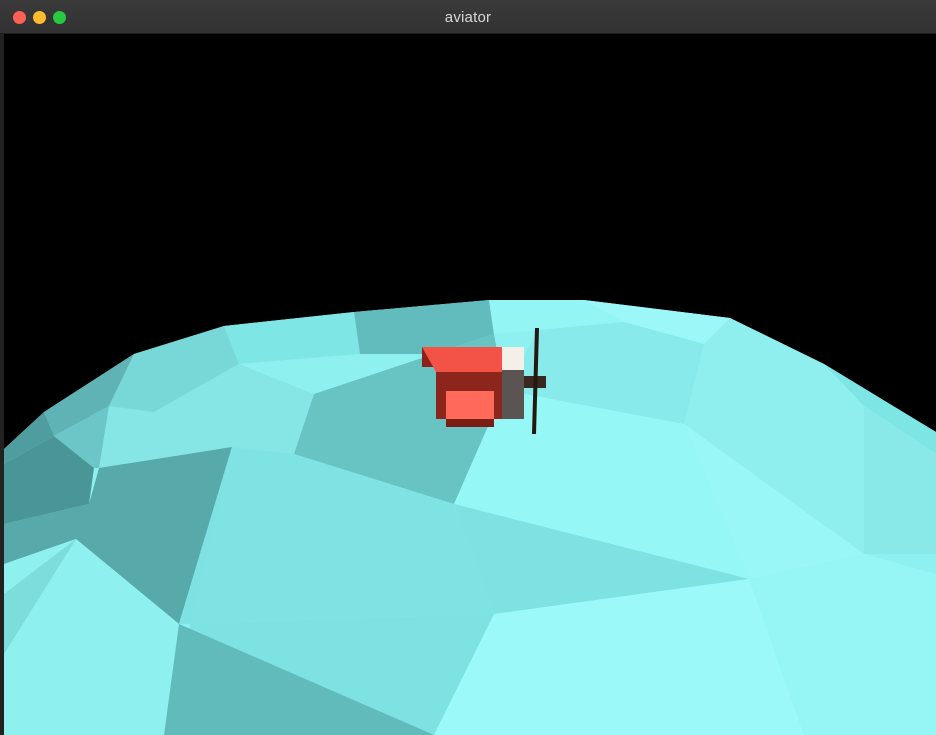 The height and width of the screenshot is (735, 936). Describe the element at coordinates (513, 394) in the screenshot. I see `airplane-engine` at that location.